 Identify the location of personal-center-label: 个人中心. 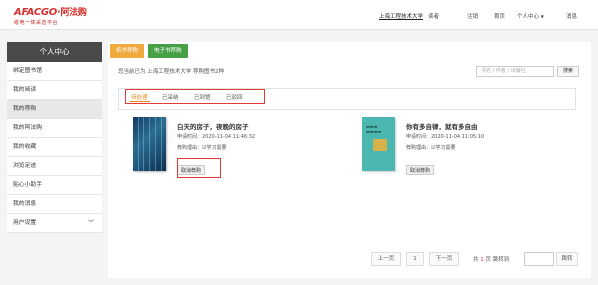
(528, 17).